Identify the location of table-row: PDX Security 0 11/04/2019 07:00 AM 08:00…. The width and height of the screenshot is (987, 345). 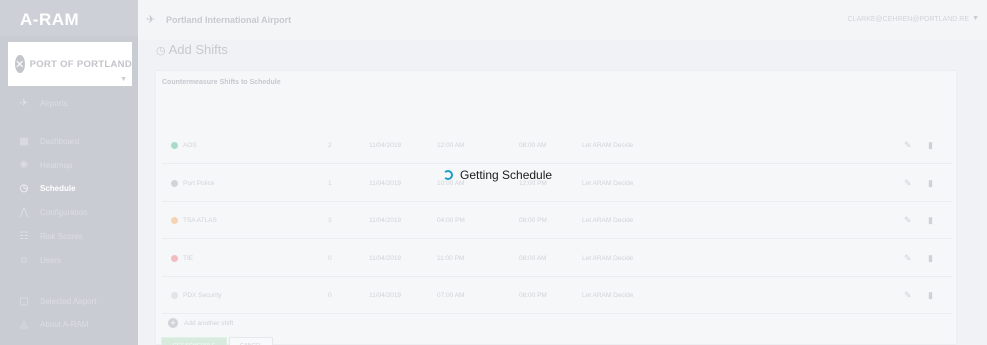
(557, 295).